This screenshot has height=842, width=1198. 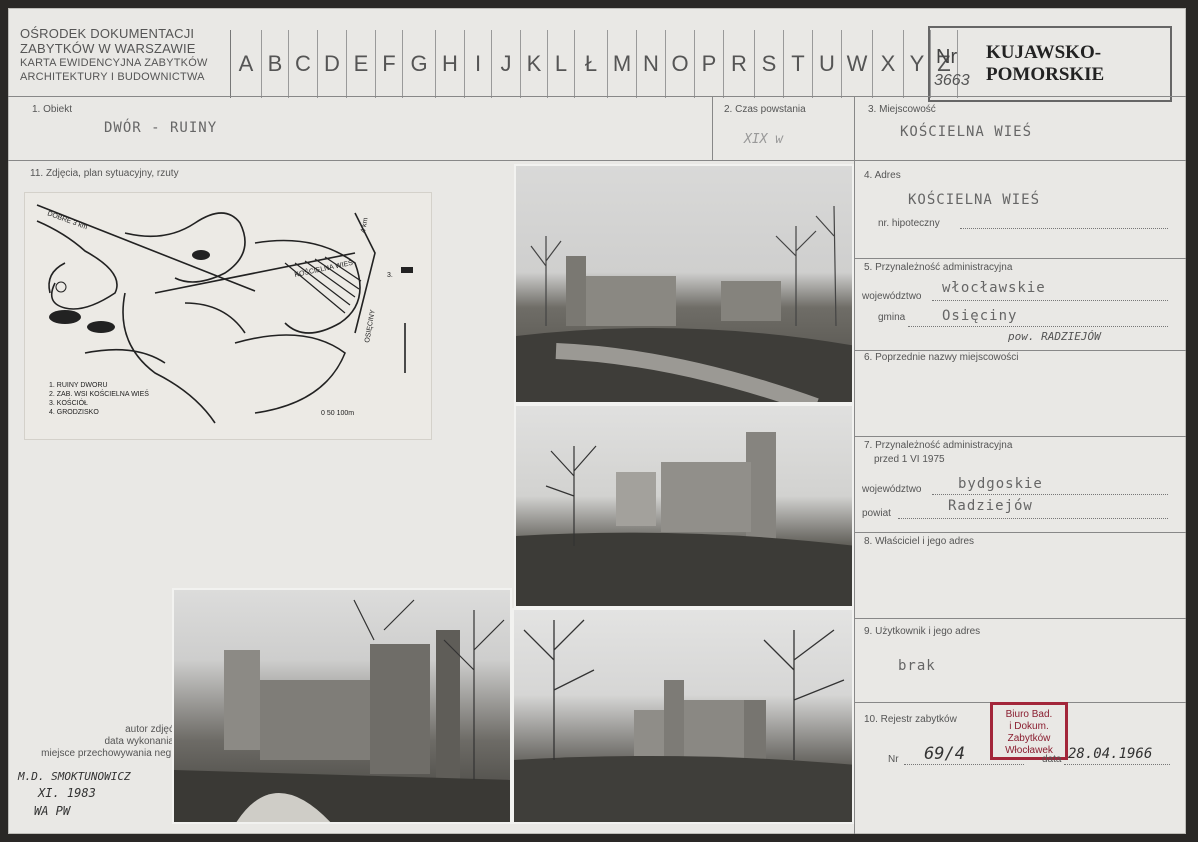 What do you see at coordinates (74, 776) in the screenshot?
I see `author-name: M.D. SMOKTUNOWICZ` at bounding box center [74, 776].